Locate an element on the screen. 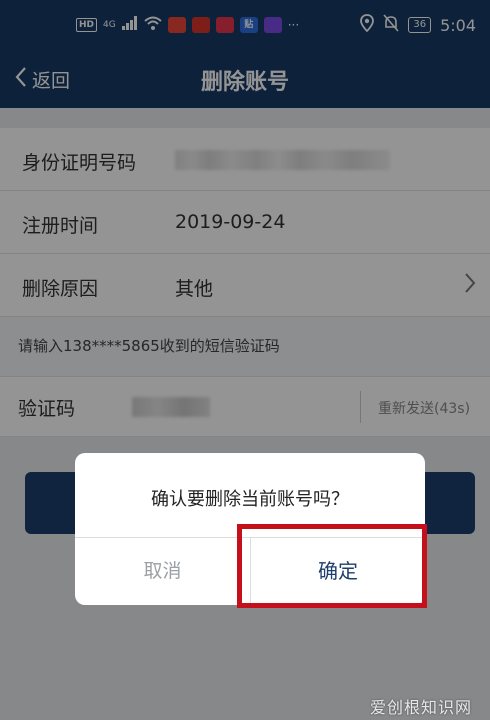  cancel-button: 取消 is located at coordinates (162, 571).